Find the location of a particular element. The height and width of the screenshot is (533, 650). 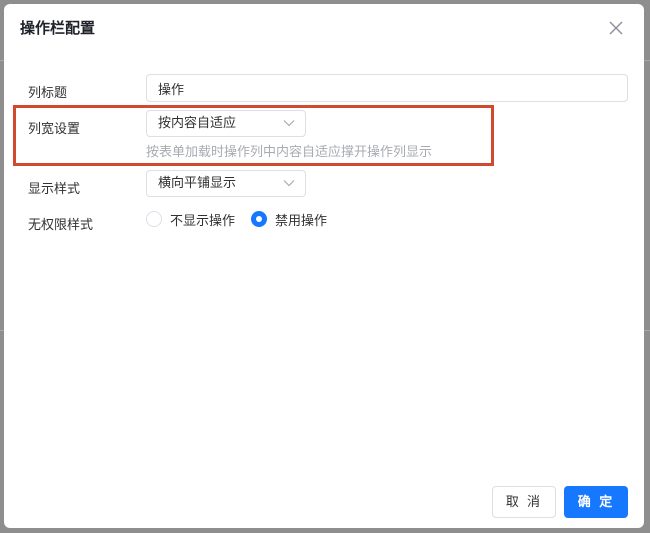

cancel-button: 取 消 is located at coordinates (524, 502).